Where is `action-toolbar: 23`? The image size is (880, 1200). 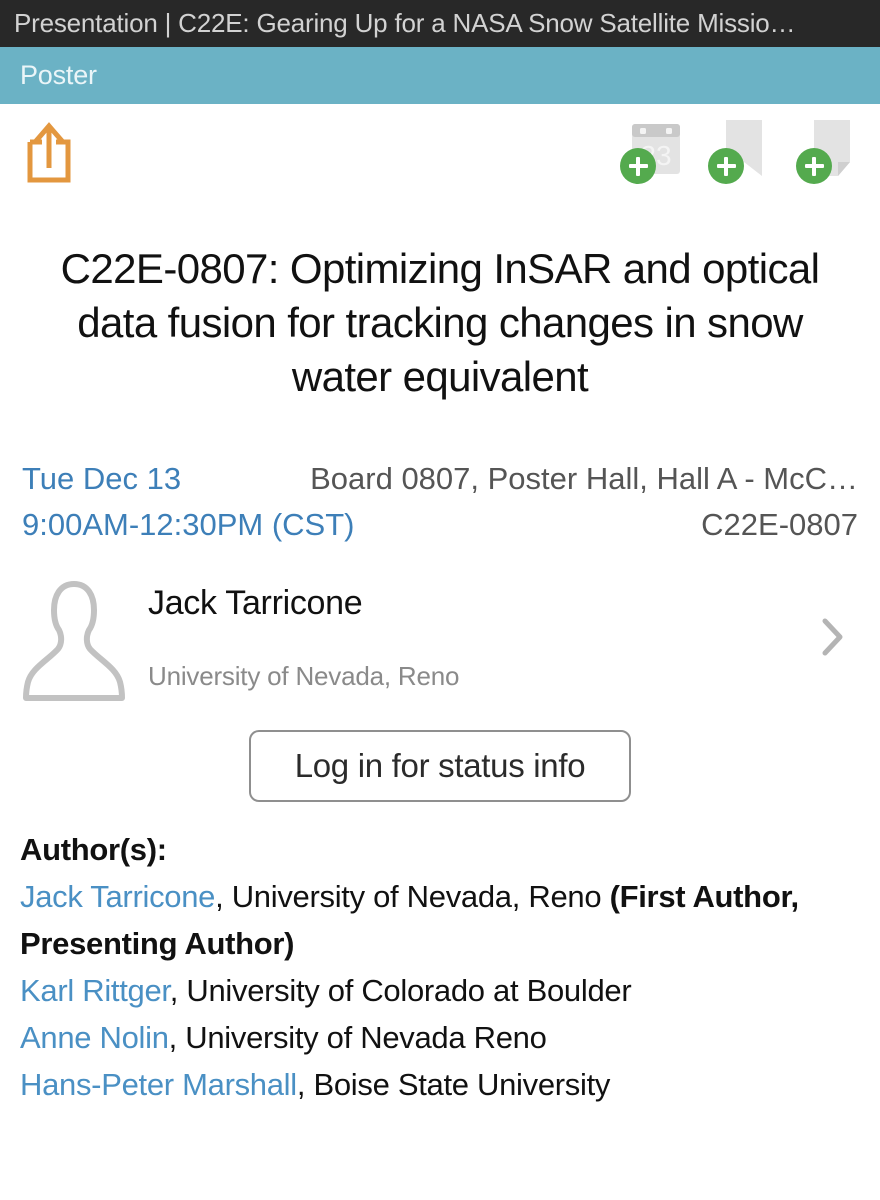
action-toolbar: 23 is located at coordinates (440, 163).